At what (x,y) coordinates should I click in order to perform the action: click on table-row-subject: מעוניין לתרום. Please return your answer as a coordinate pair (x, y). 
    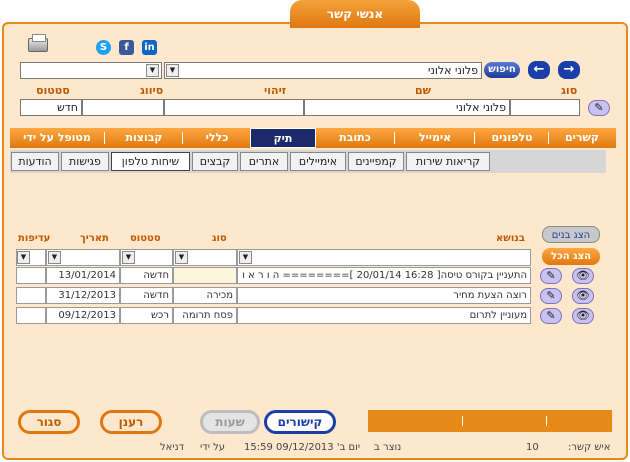
    Looking at the image, I should click on (384, 315).